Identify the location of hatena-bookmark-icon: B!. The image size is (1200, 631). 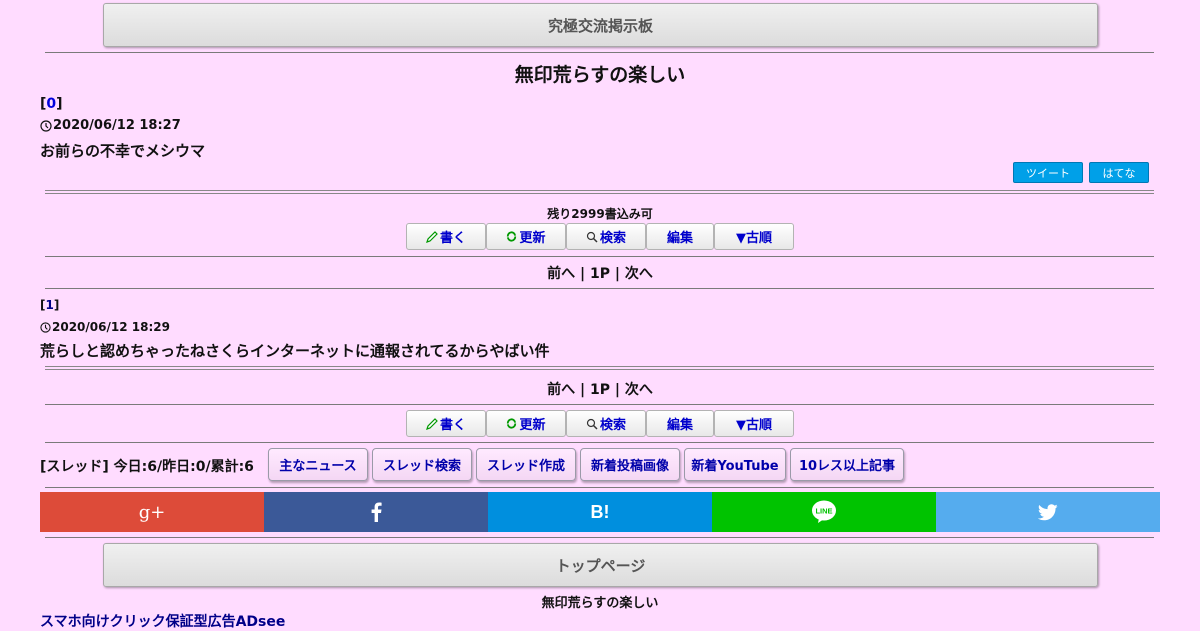
(600, 511).